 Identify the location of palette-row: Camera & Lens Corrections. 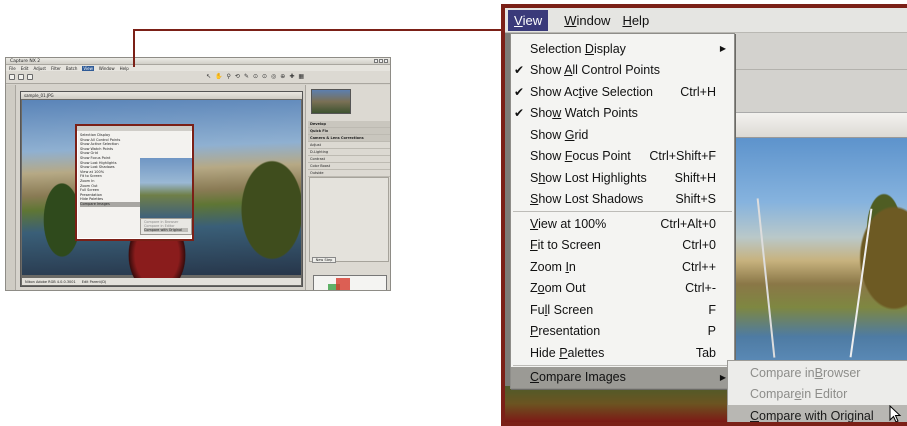
(349, 138).